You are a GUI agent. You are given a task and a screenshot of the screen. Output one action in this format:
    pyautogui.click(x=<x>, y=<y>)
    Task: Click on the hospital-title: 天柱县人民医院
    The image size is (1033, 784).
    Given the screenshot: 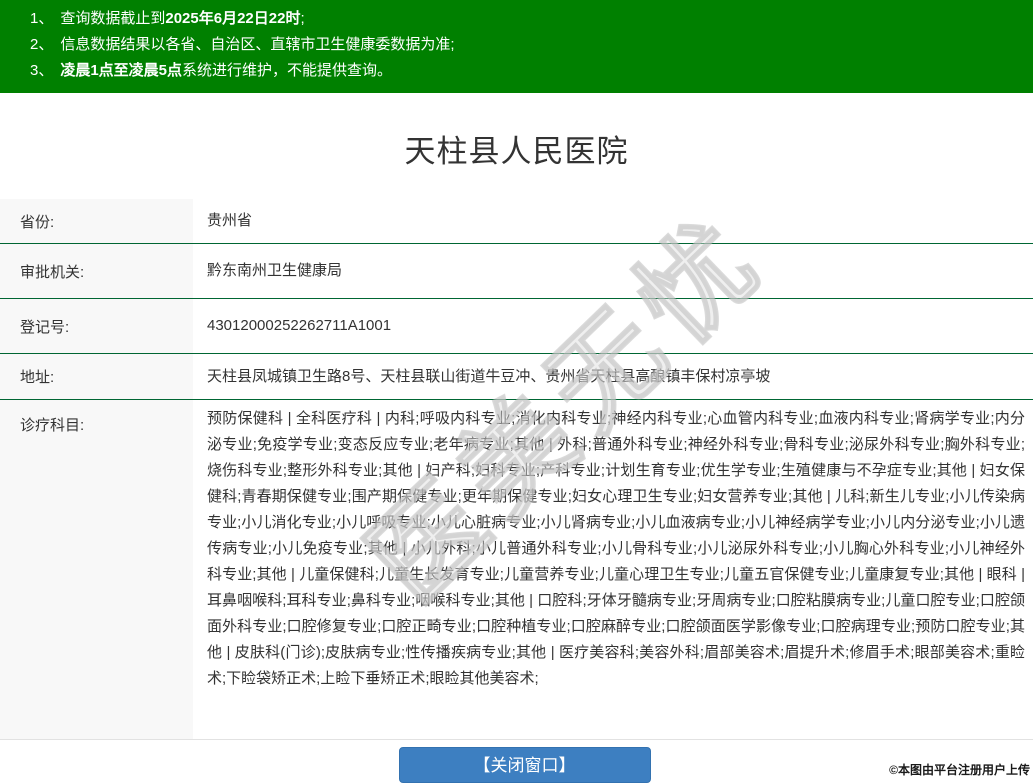 What is the action you would take?
    pyautogui.click(x=516, y=151)
    